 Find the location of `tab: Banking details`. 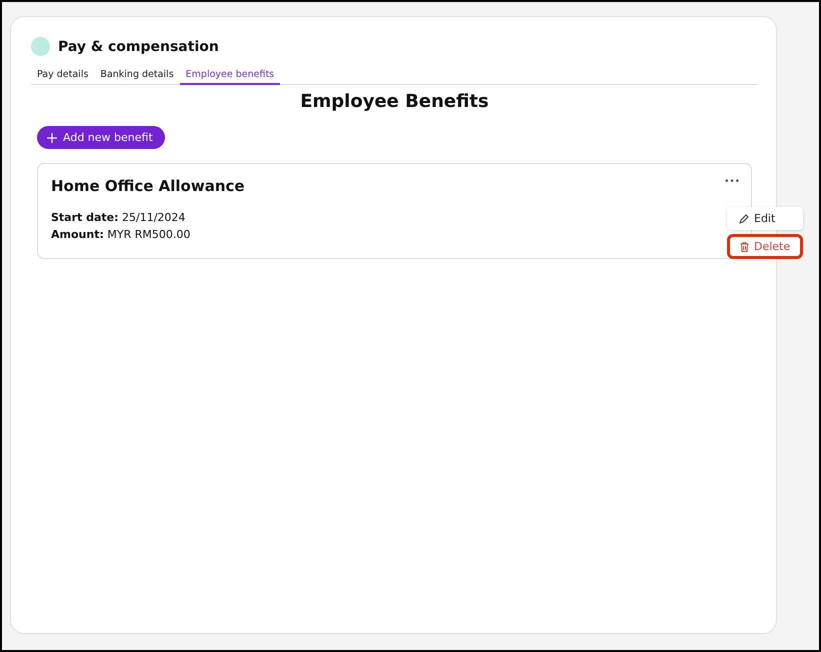

tab: Banking details is located at coordinates (137, 75).